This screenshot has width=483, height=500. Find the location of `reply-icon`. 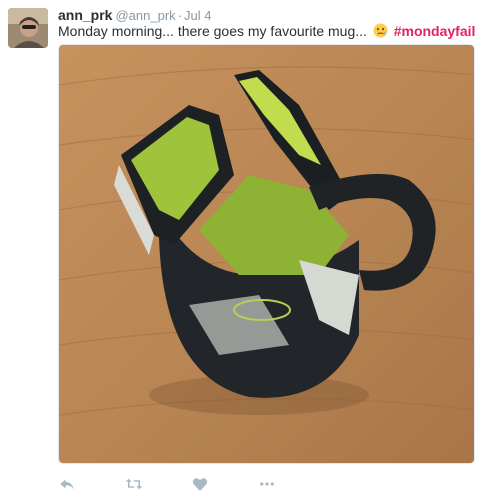

reply-icon is located at coordinates (67, 484).